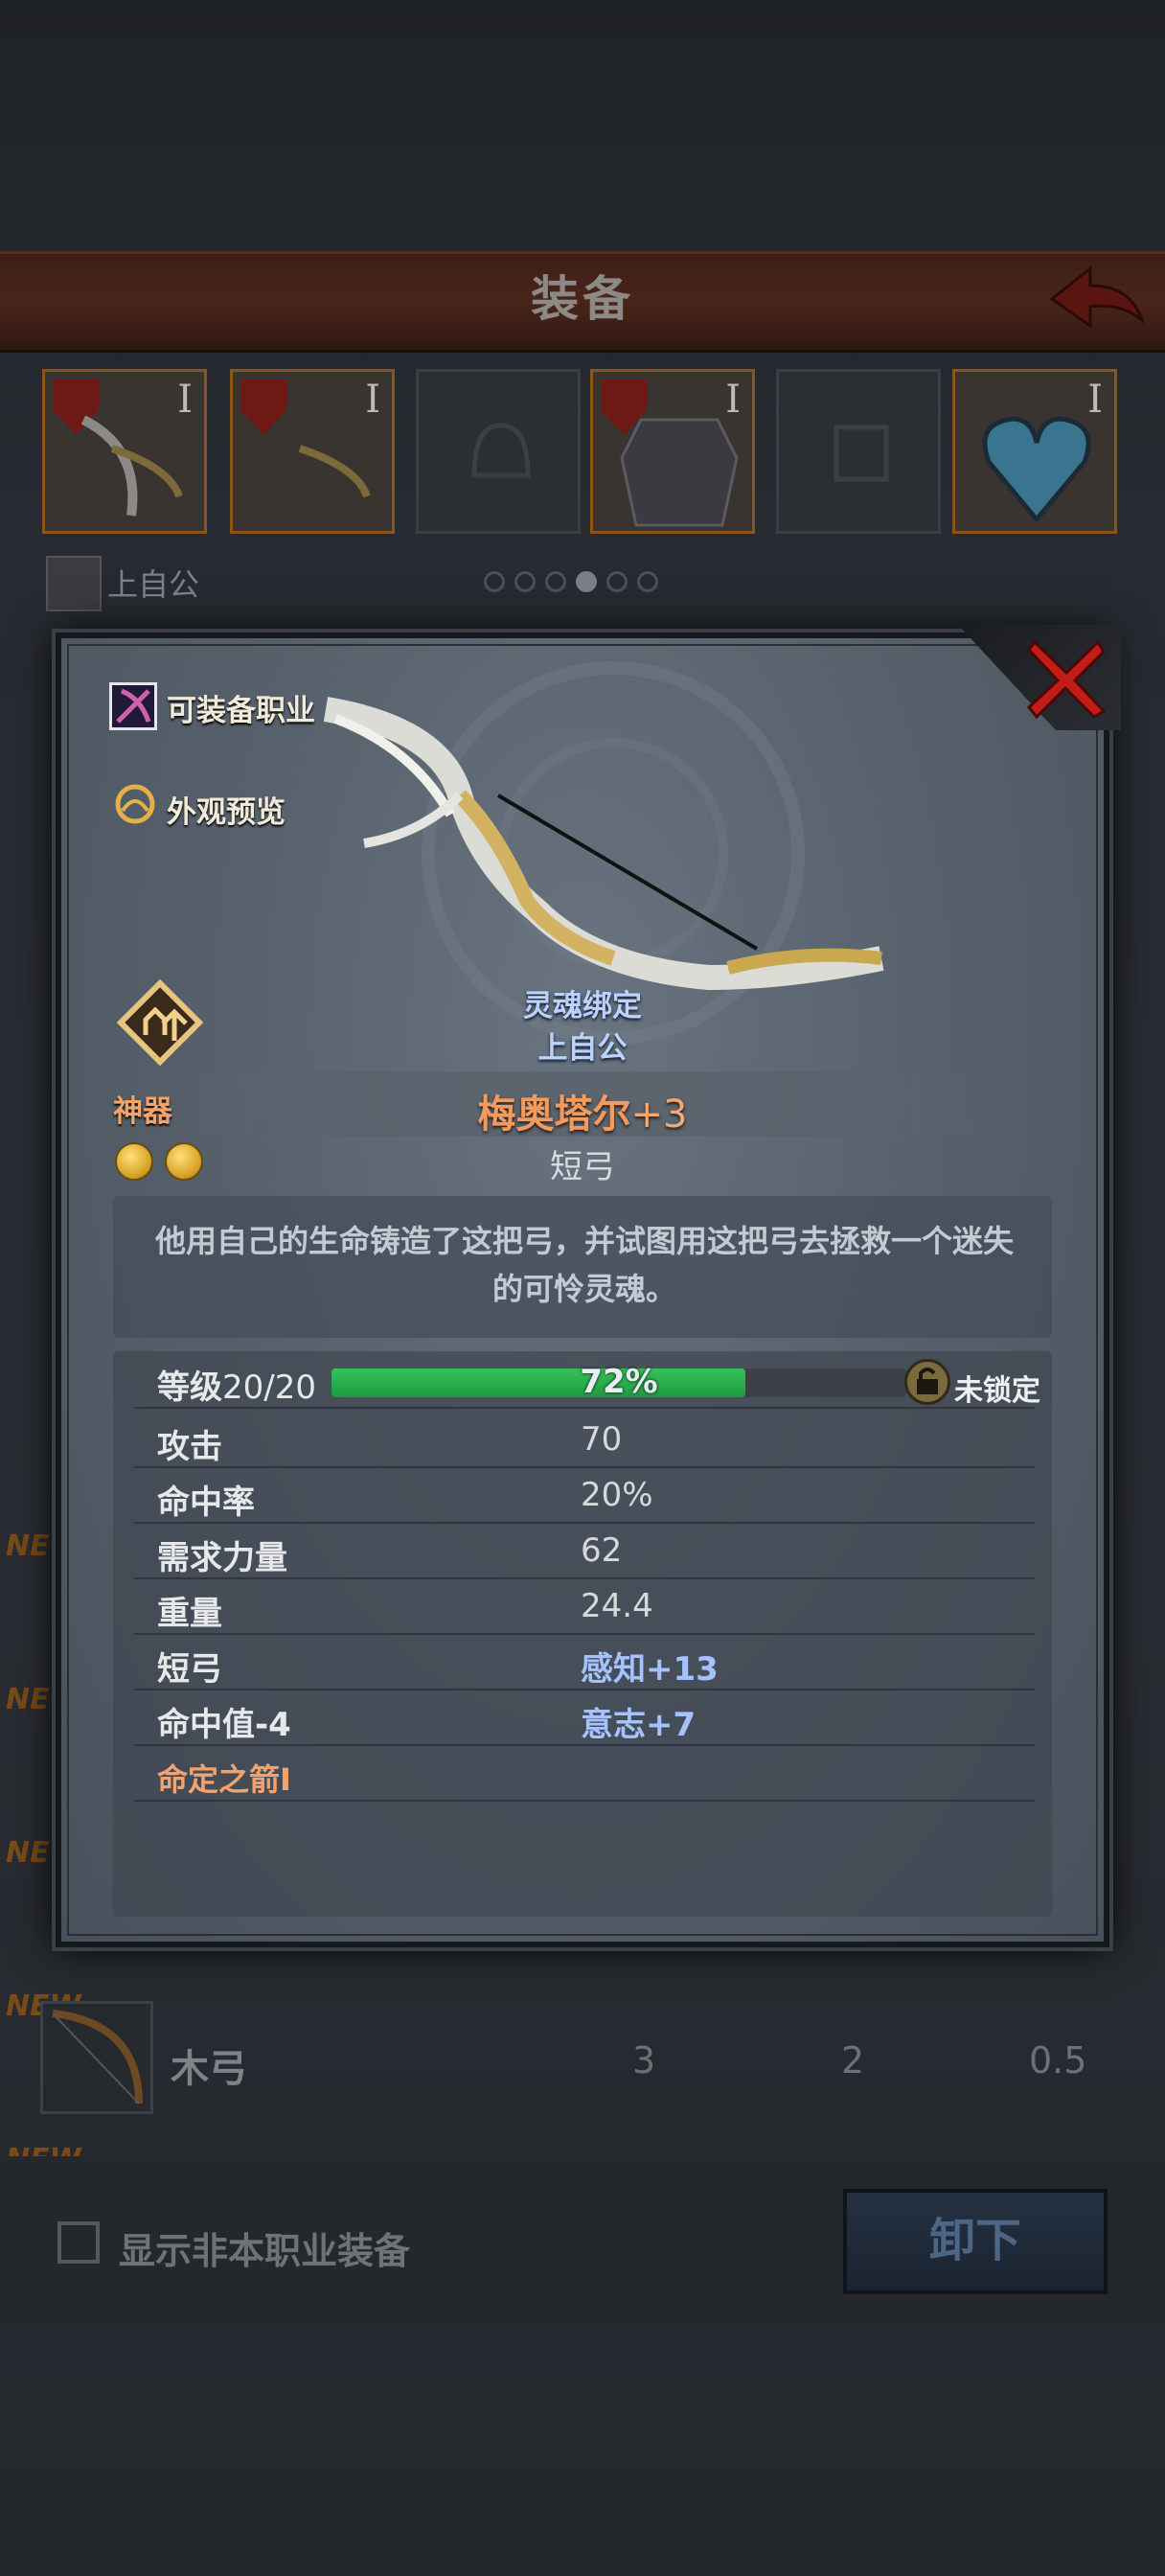 The height and width of the screenshot is (2576, 1165). What do you see at coordinates (975, 2241) in the screenshot?
I see `unequip-button: 卸下` at bounding box center [975, 2241].